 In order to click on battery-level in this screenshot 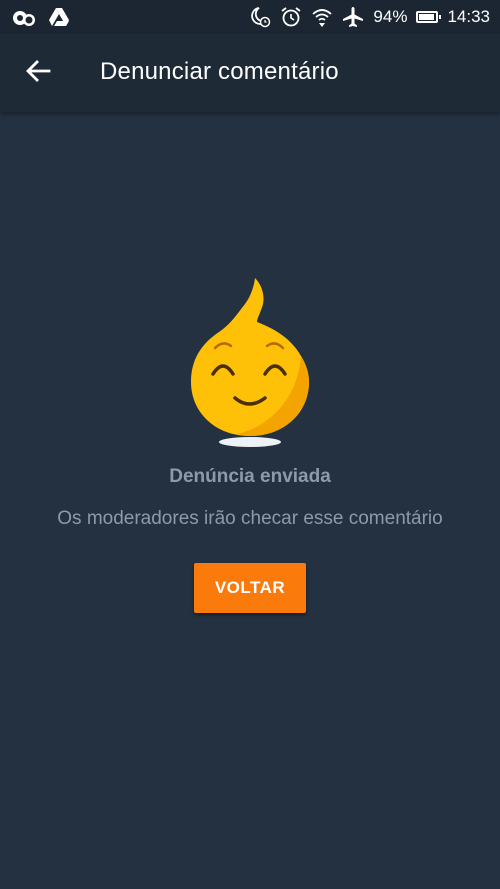, I will do `click(427, 17)`.